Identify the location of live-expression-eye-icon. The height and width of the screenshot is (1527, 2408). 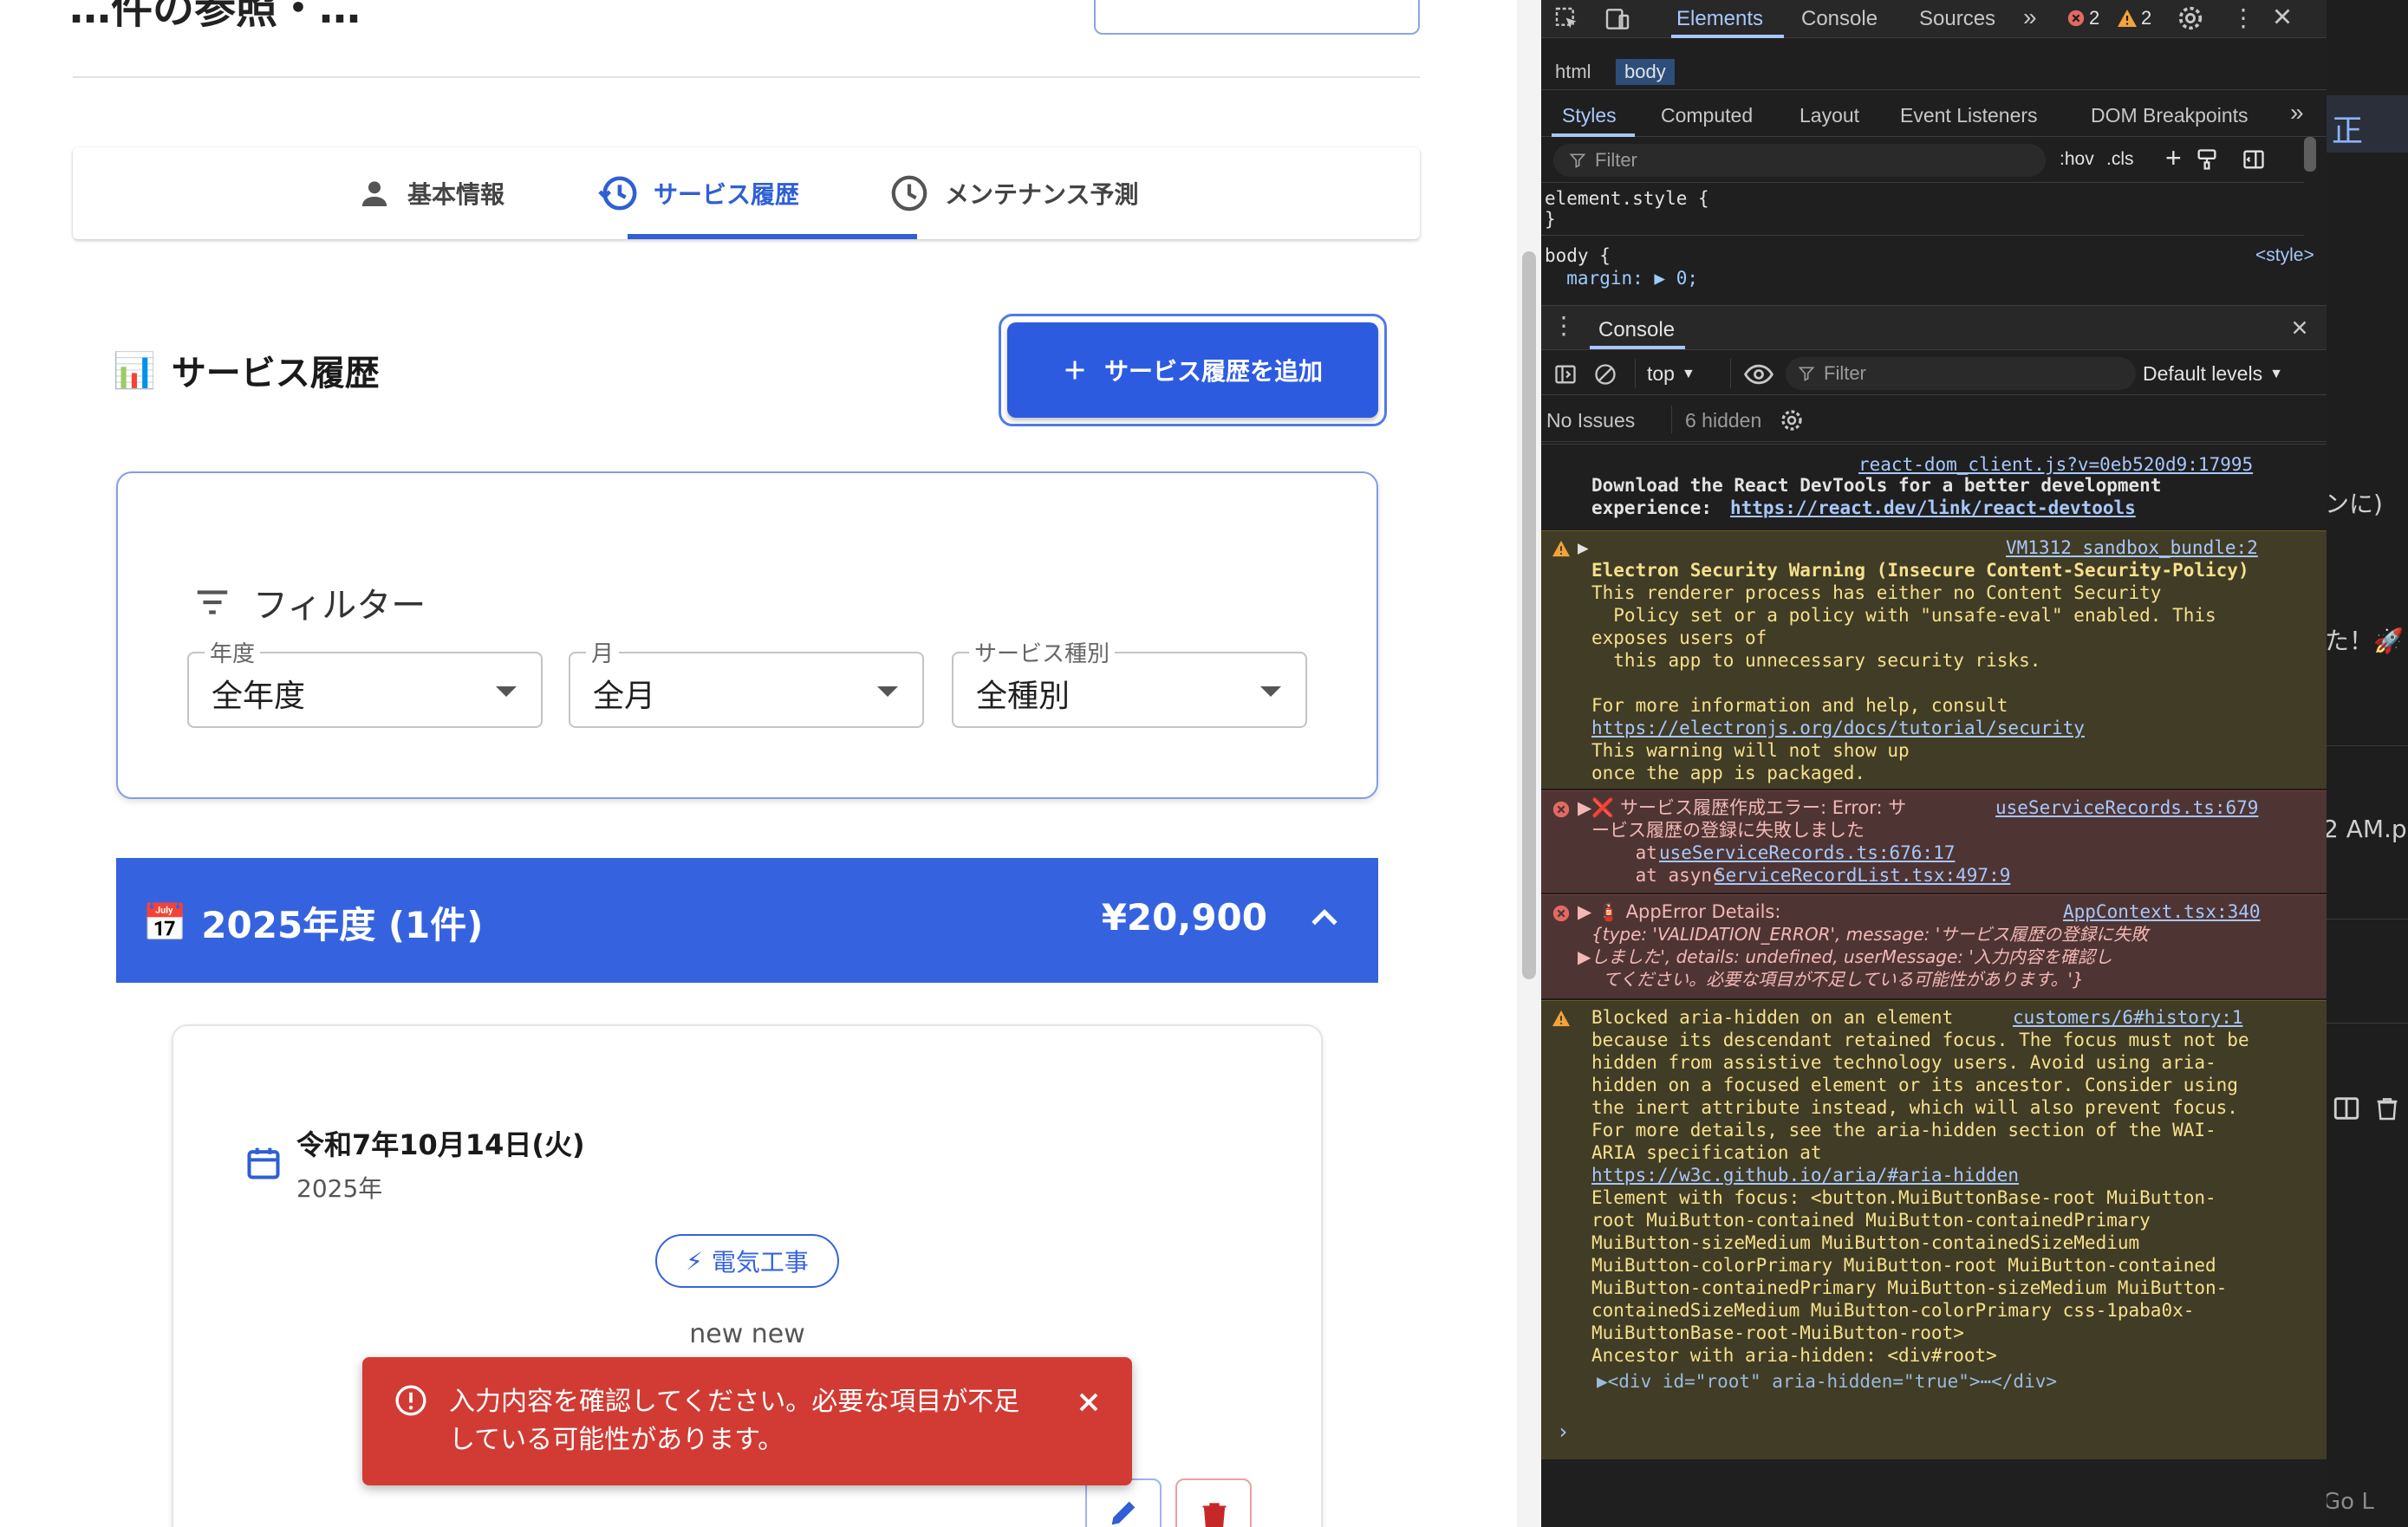
(1758, 374).